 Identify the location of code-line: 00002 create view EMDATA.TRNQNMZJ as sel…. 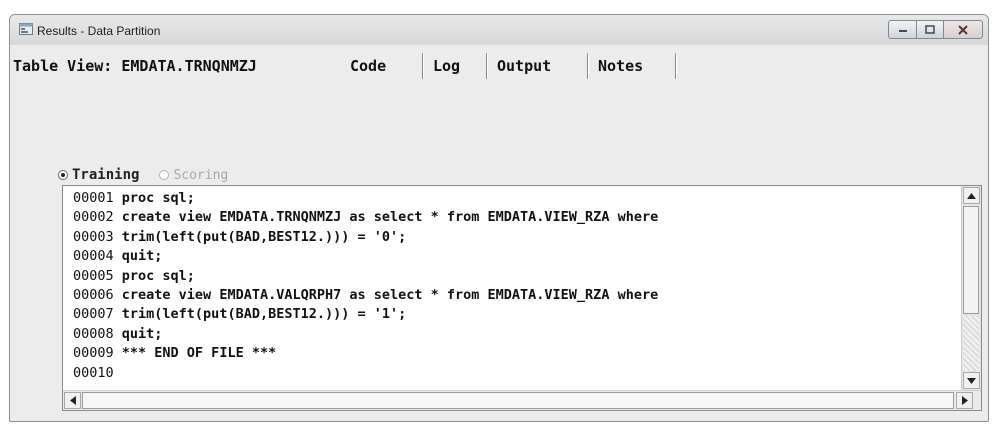
(513, 217).